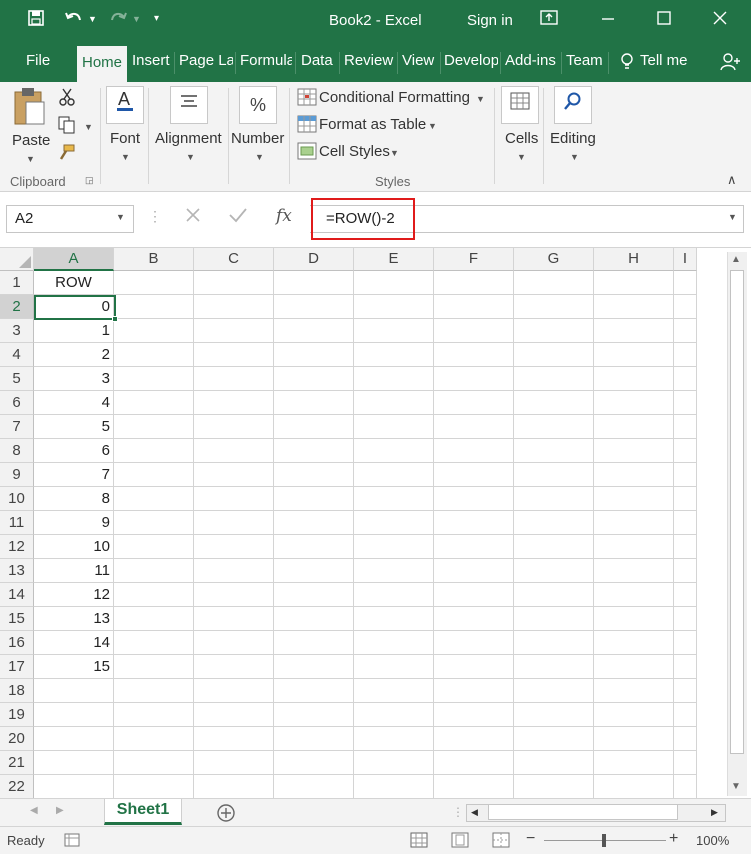  I want to click on cell-h5, so click(634, 379).